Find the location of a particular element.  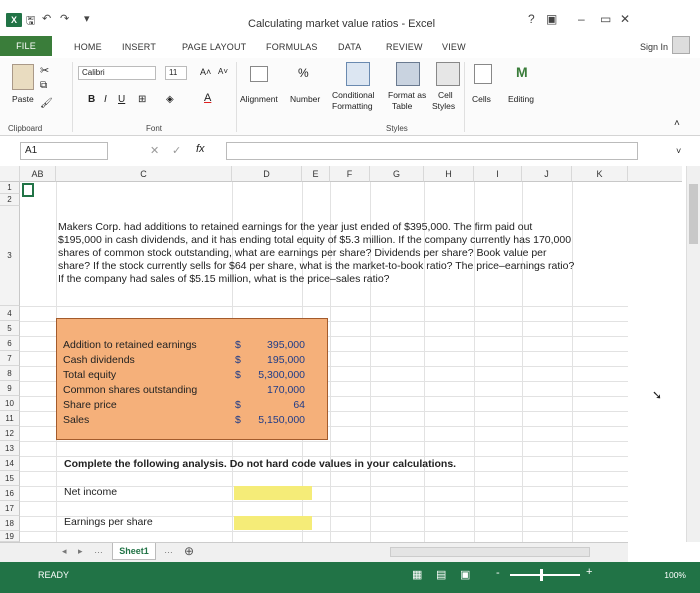

row-header: 10 is located at coordinates (10, 403).